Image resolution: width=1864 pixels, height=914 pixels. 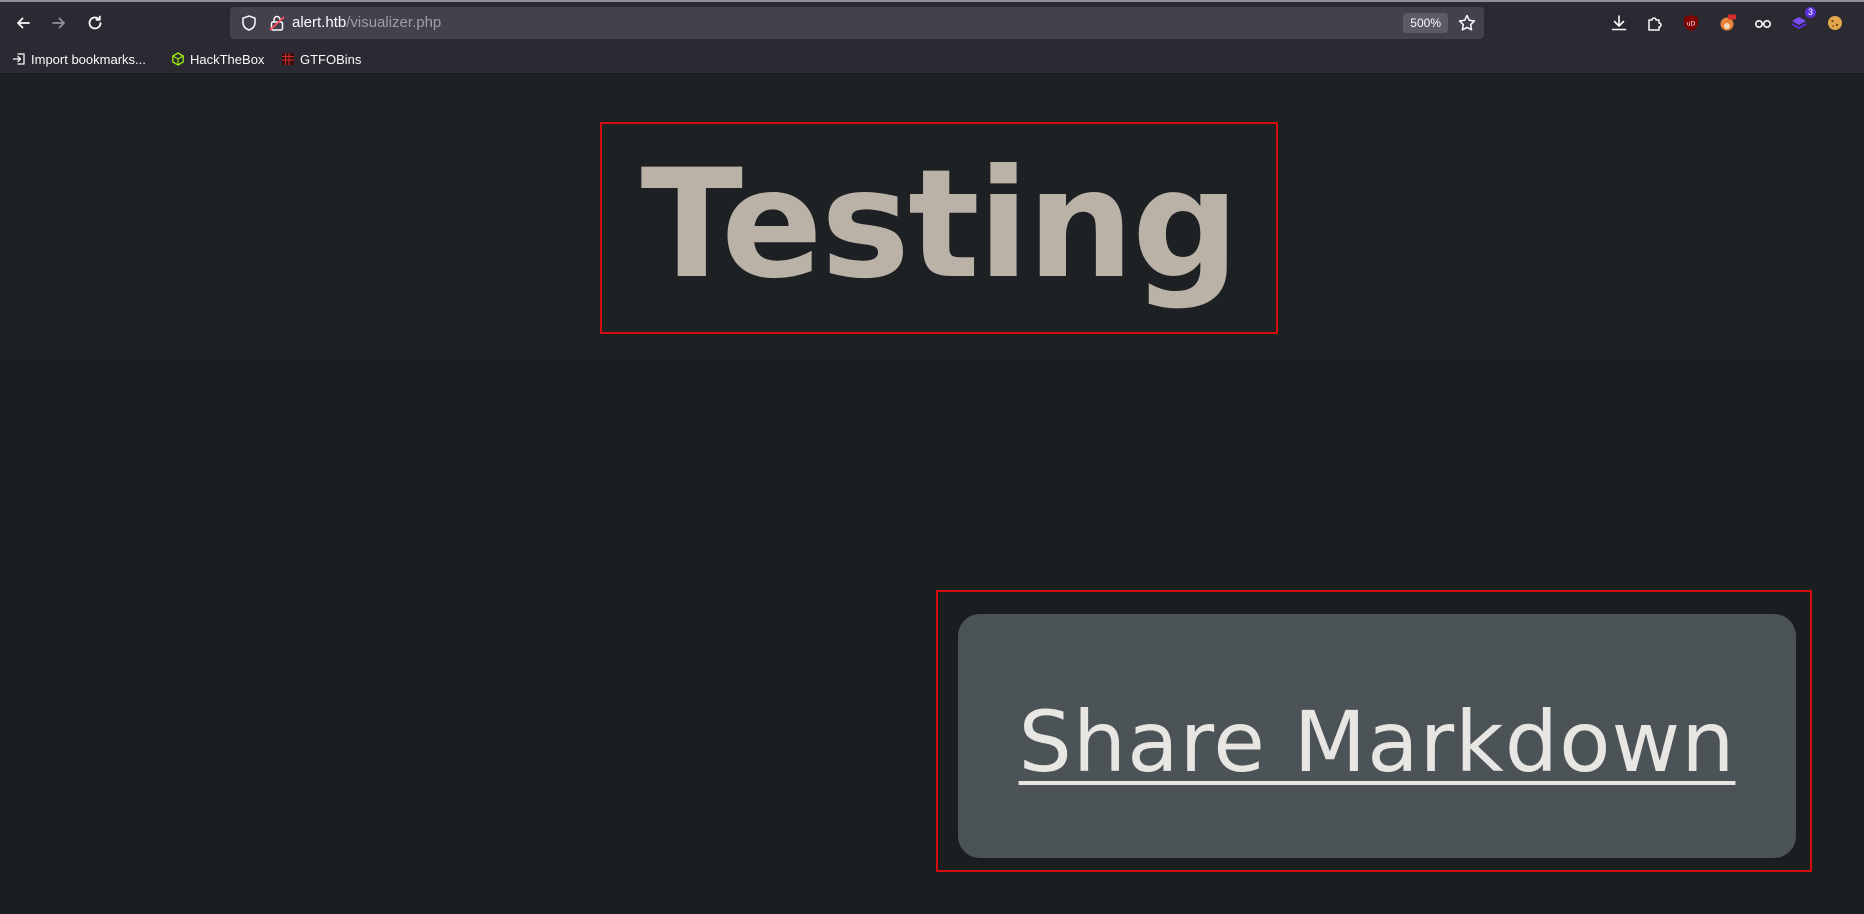 I want to click on address-bar: alert.htb/visualizer.php 500%, so click(x=857, y=23).